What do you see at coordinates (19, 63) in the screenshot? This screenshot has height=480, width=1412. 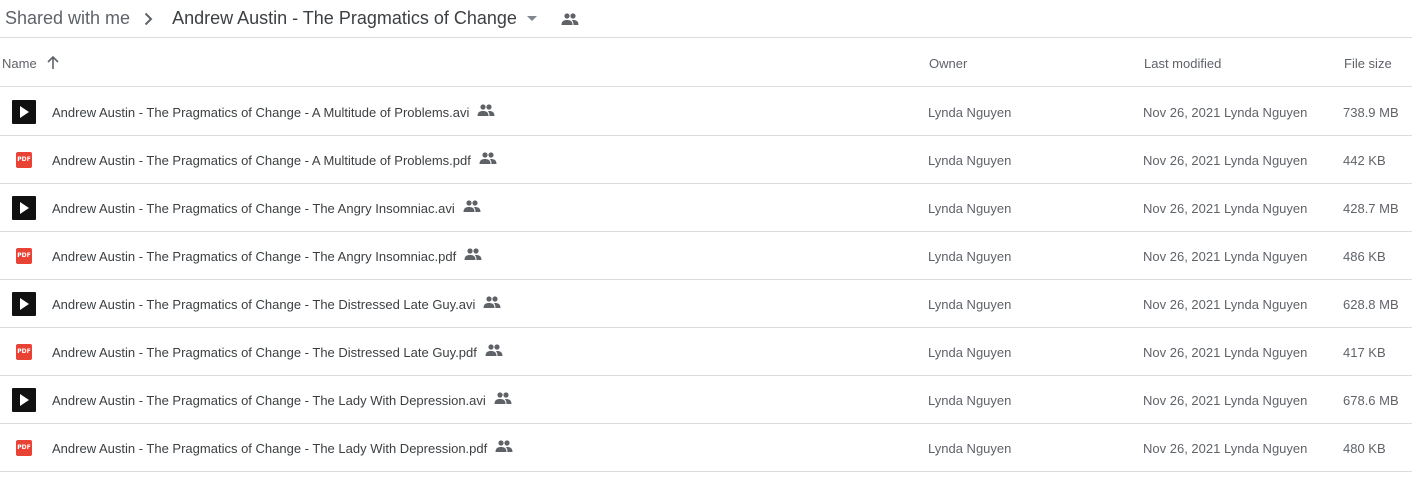 I see `column-header-name-label: Name` at bounding box center [19, 63].